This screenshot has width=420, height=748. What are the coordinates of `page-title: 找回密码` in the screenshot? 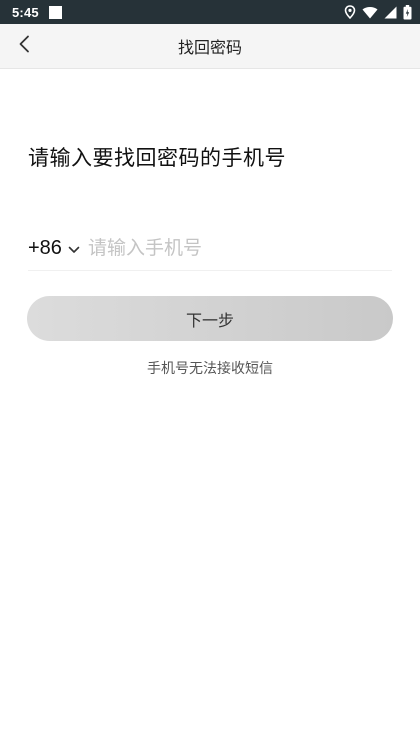 It's located at (209, 47).